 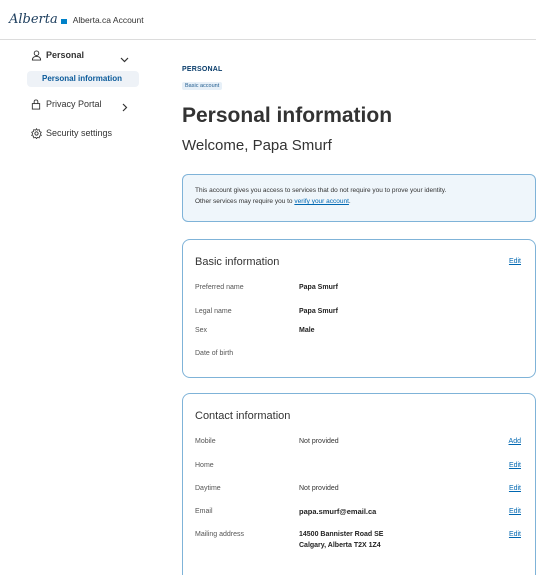 What do you see at coordinates (214, 353) in the screenshot?
I see `row-label: Date of birth` at bounding box center [214, 353].